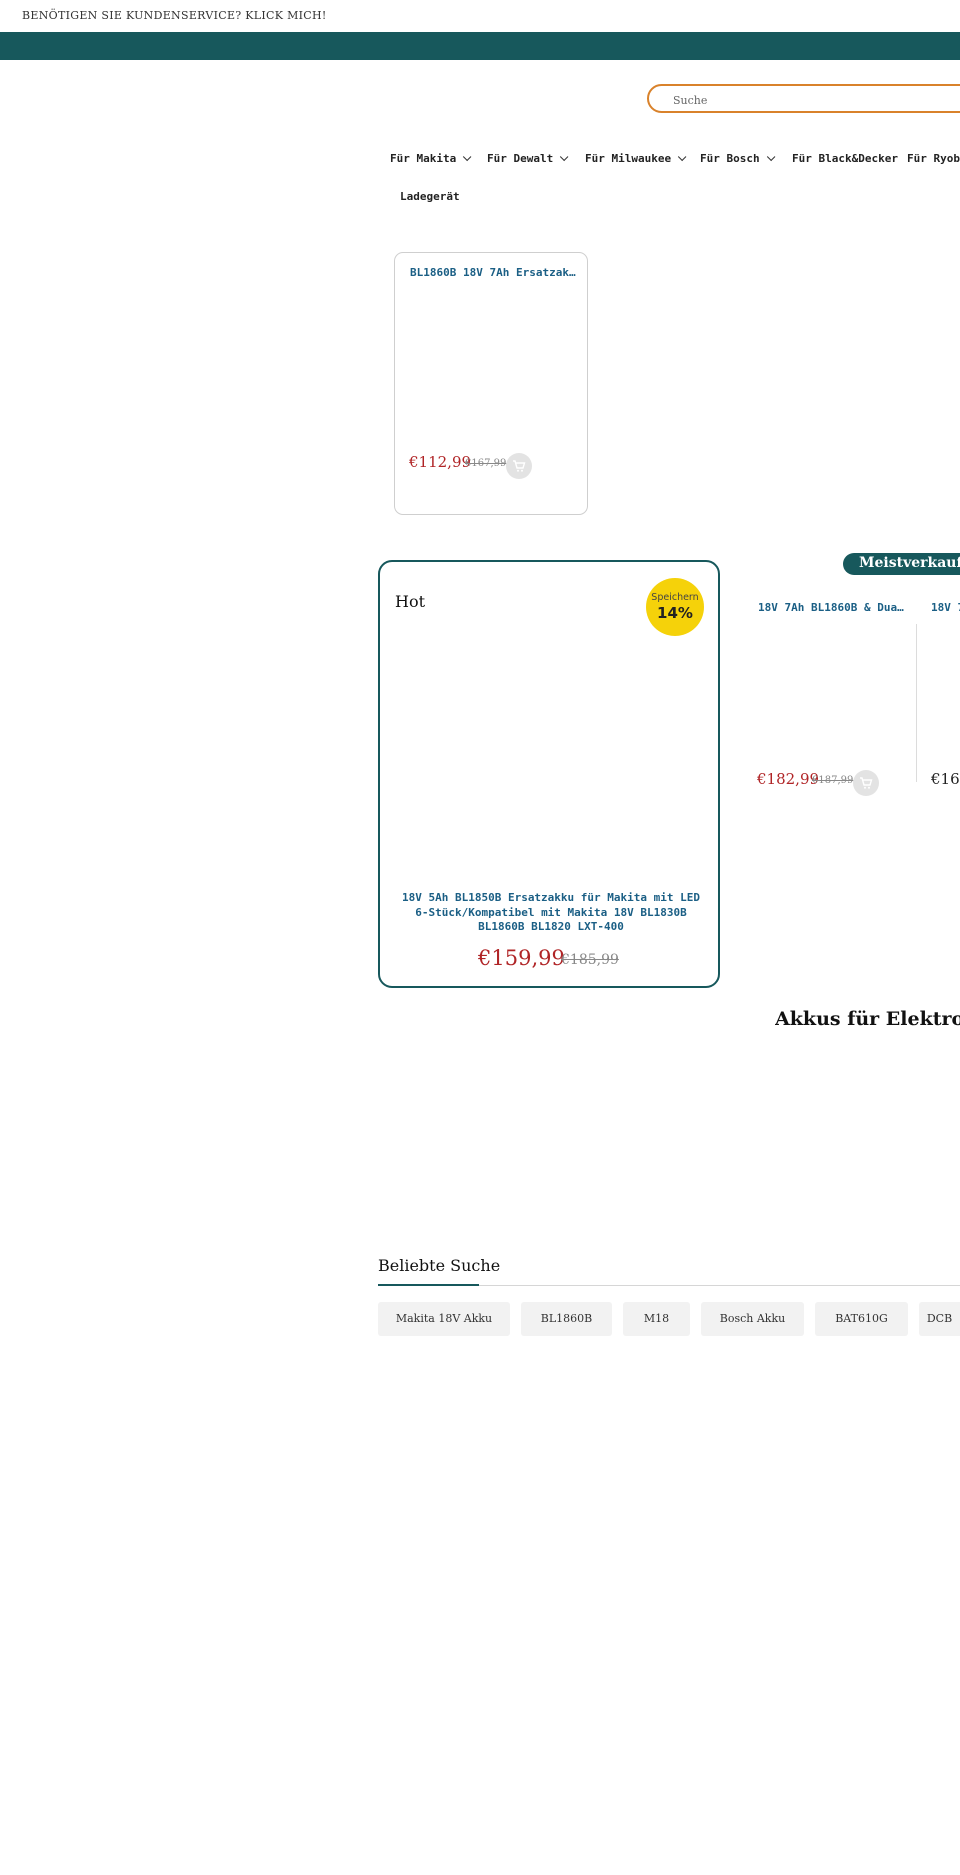  What do you see at coordinates (675, 613) in the screenshot?
I see `badge-percent: 14%` at bounding box center [675, 613].